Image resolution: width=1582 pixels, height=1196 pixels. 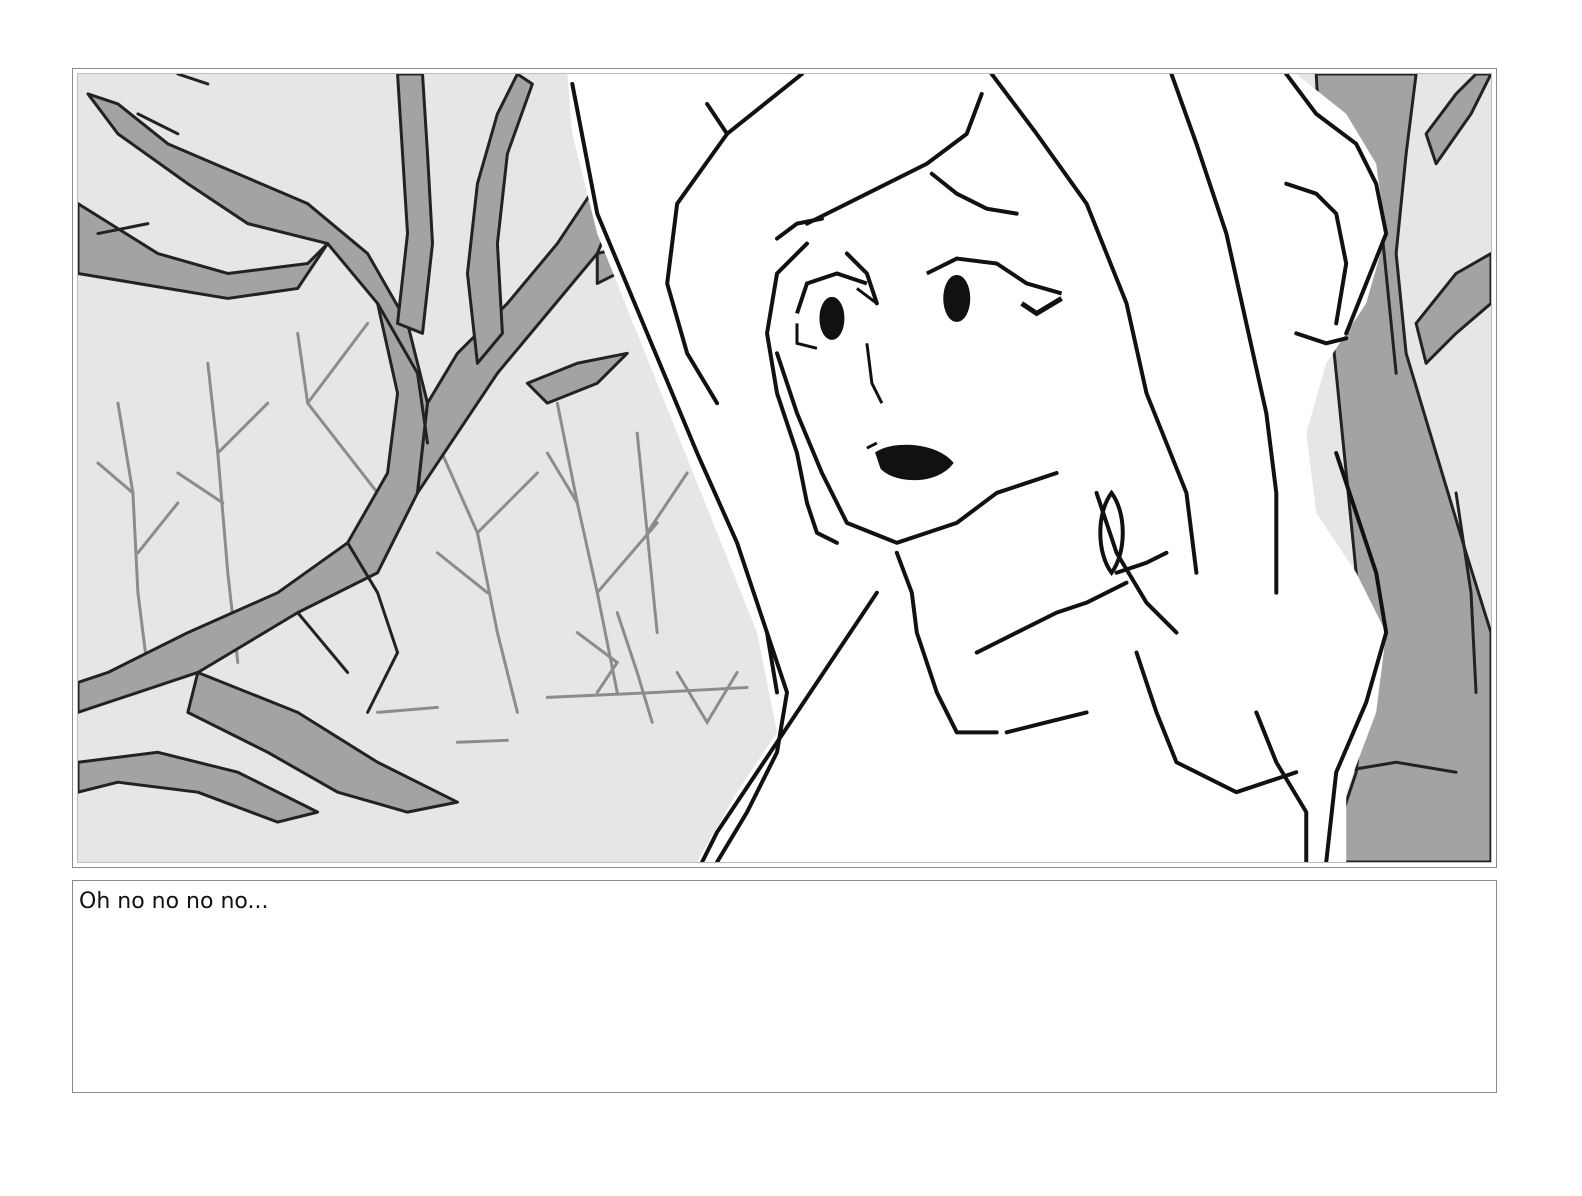 What do you see at coordinates (957, 298) in the screenshot?
I see `right-eye` at bounding box center [957, 298].